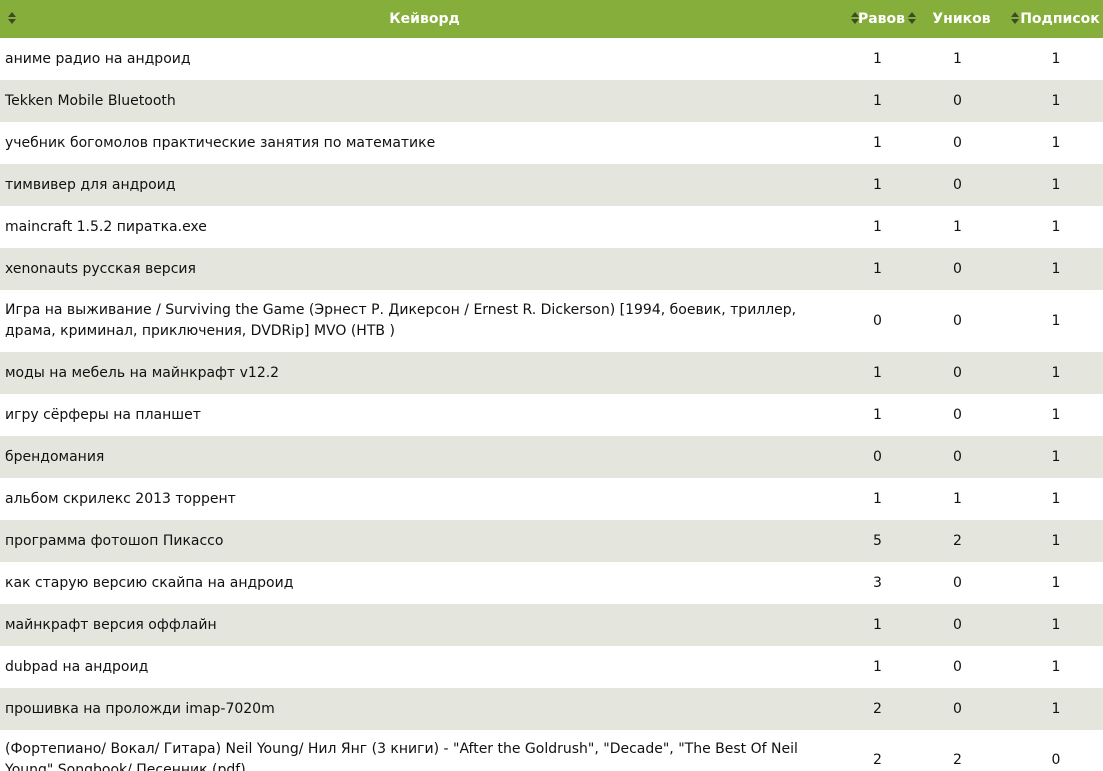 This screenshot has width=1103, height=771. What do you see at coordinates (424, 101) in the screenshot?
I see `keyword-cell: Tekken Mobile Bluetooth` at bounding box center [424, 101].